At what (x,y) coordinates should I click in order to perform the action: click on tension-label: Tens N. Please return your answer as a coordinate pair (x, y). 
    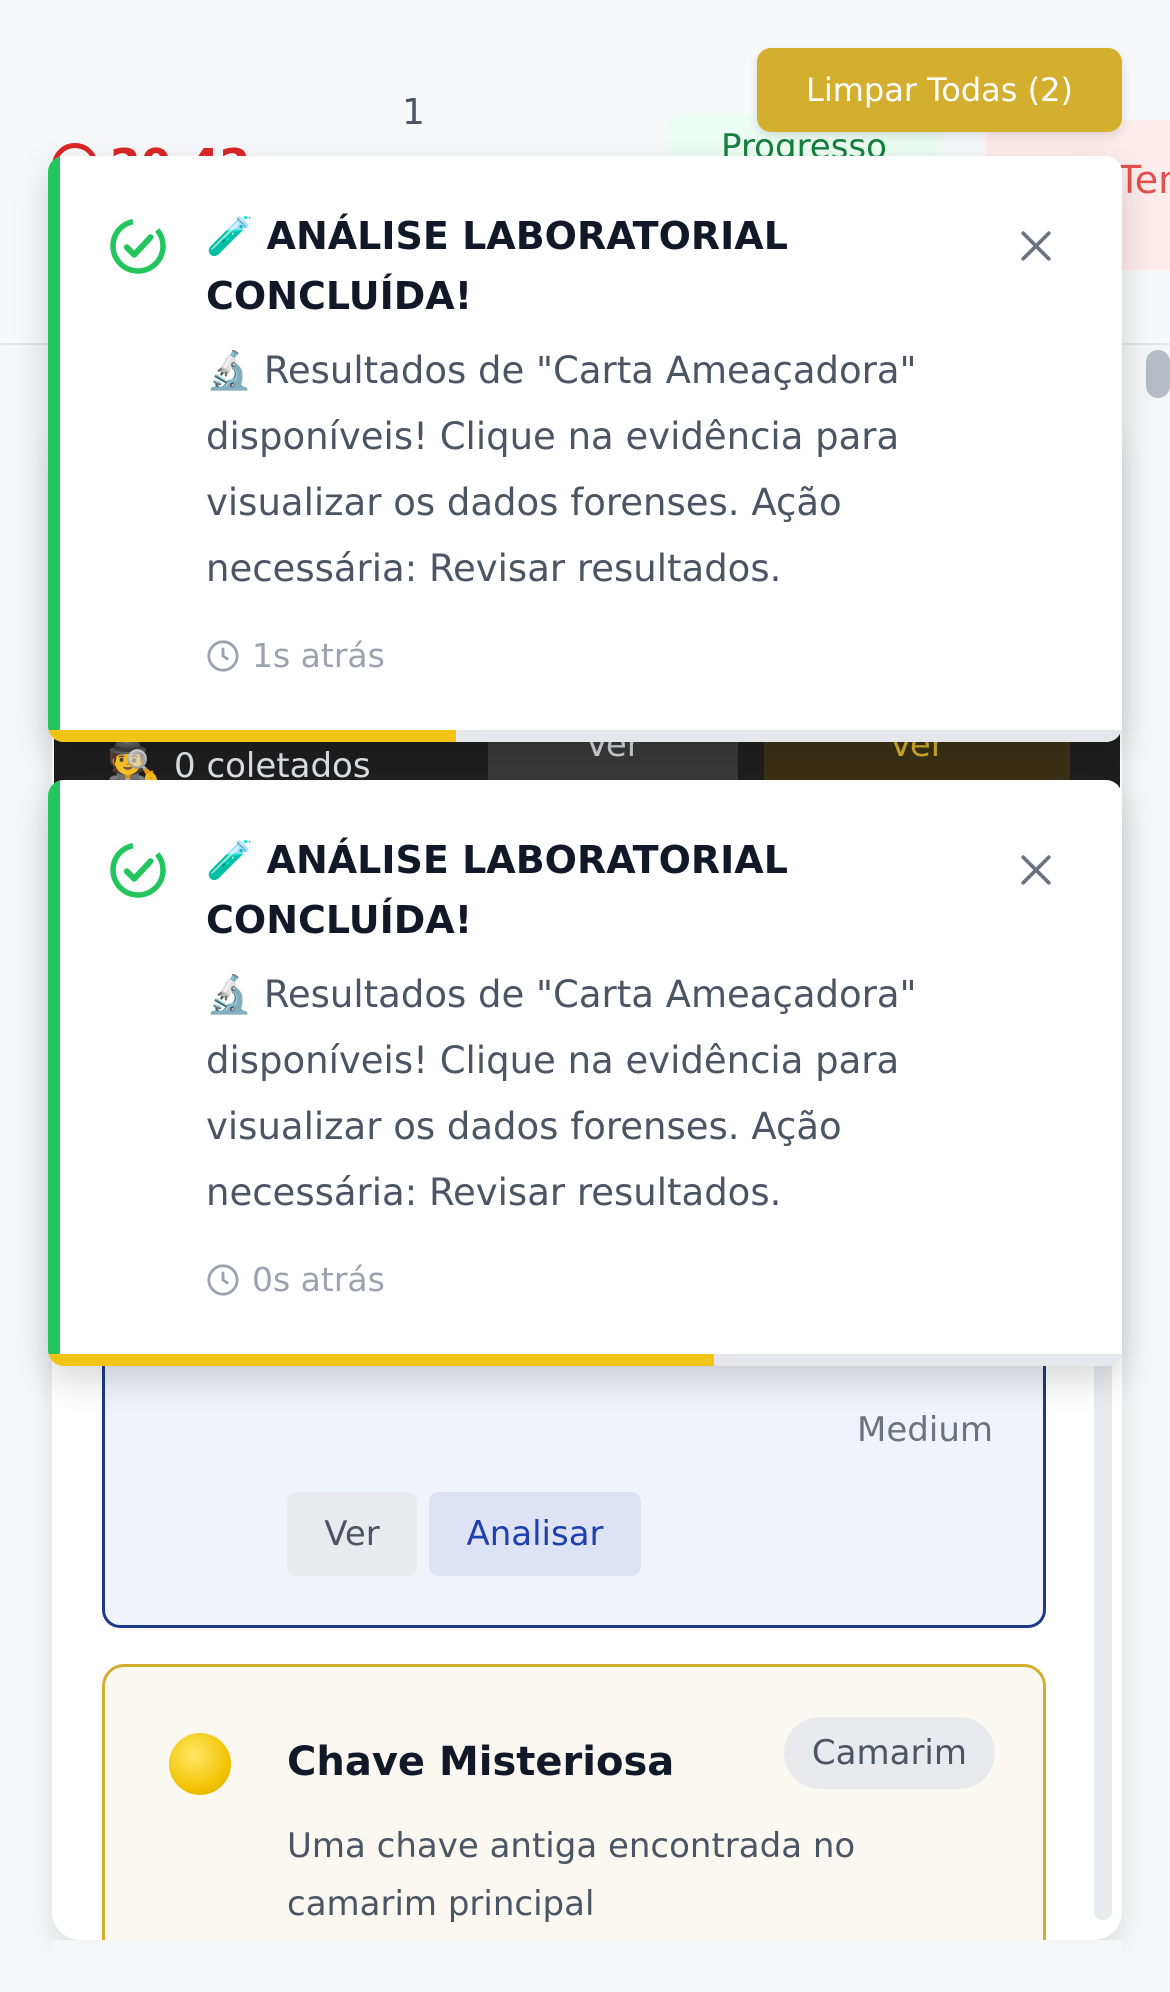
    Looking at the image, I should click on (1144, 180).